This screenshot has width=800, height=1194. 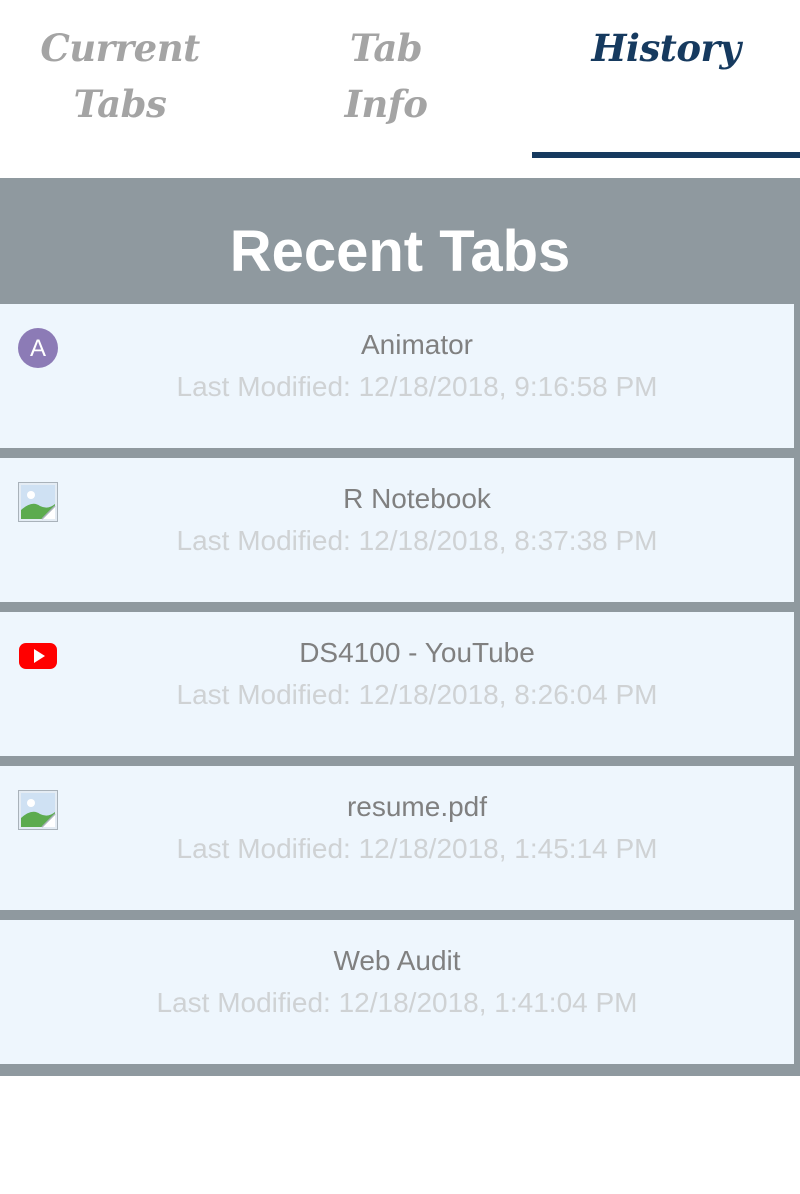 I want to click on item-modified: Last Modified: 12/18/2018, 8:26:04 PM, so click(x=417, y=694).